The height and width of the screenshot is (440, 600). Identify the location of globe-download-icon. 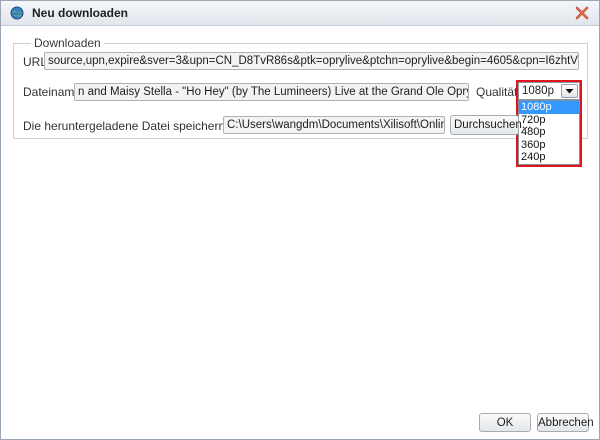
(17, 13).